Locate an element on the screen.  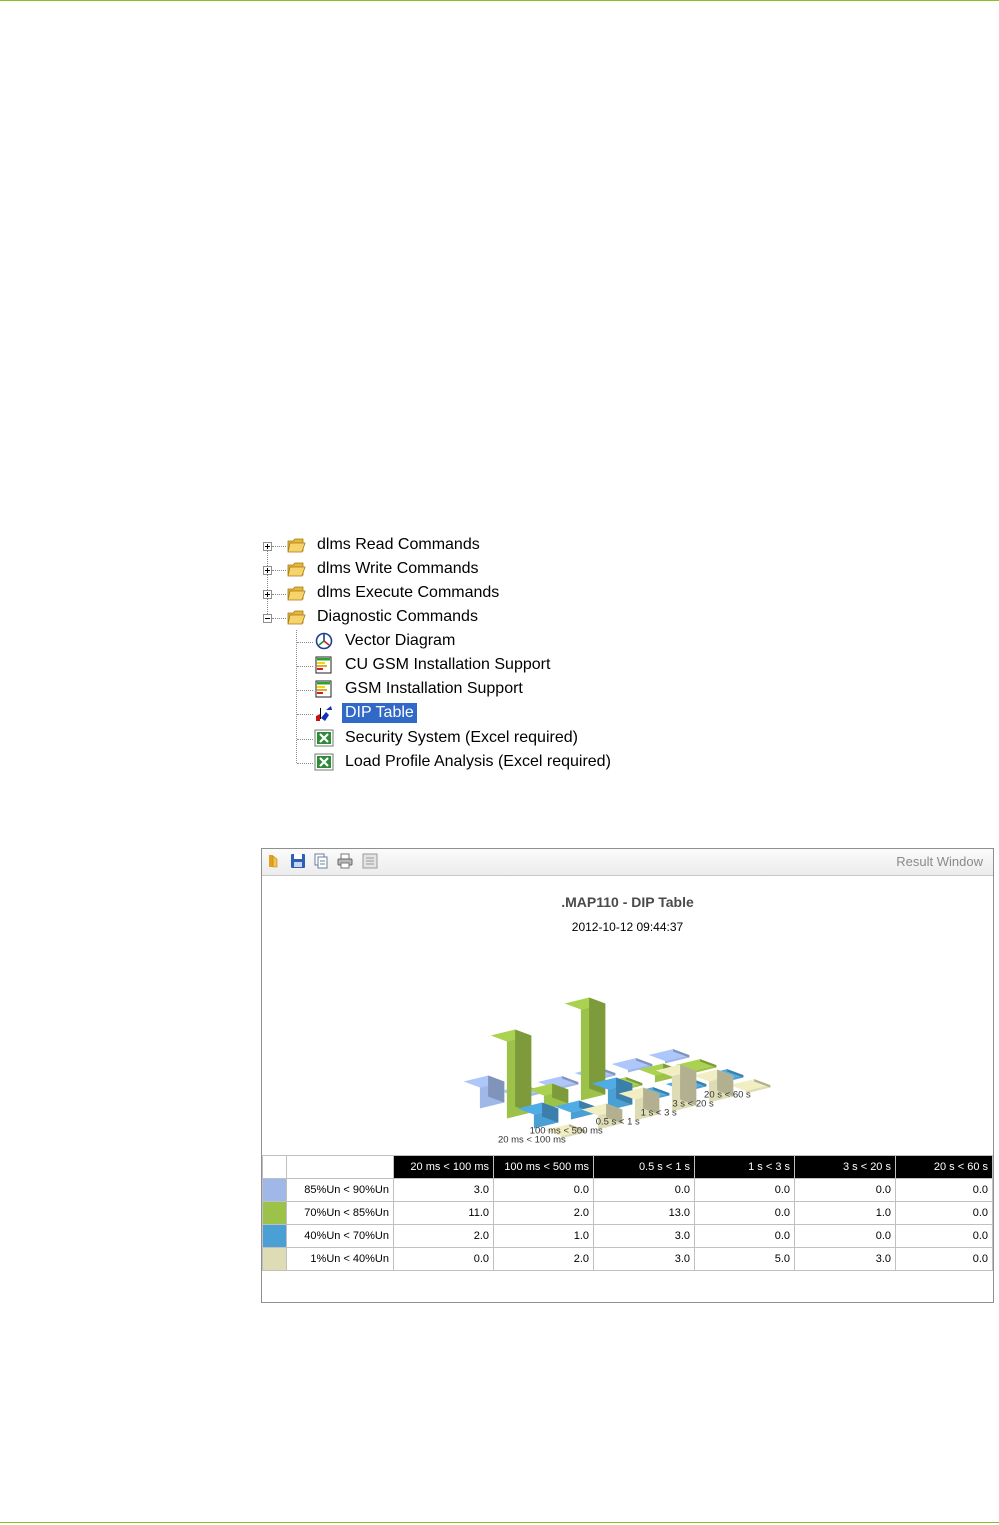
tree-item-security-system-excel-required: Security System (Excel required) is located at coordinates (447, 738).